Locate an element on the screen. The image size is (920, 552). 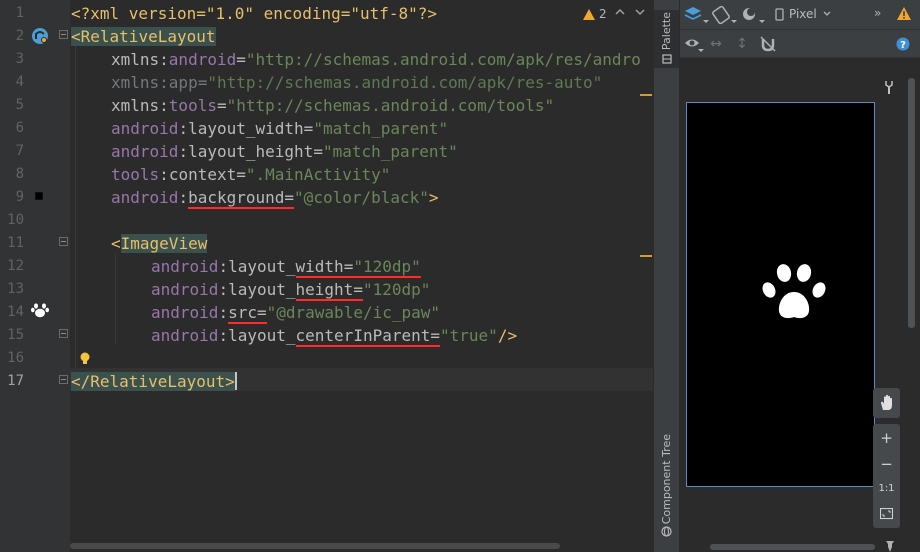
tab-palette: Palette is located at coordinates (666, 39).